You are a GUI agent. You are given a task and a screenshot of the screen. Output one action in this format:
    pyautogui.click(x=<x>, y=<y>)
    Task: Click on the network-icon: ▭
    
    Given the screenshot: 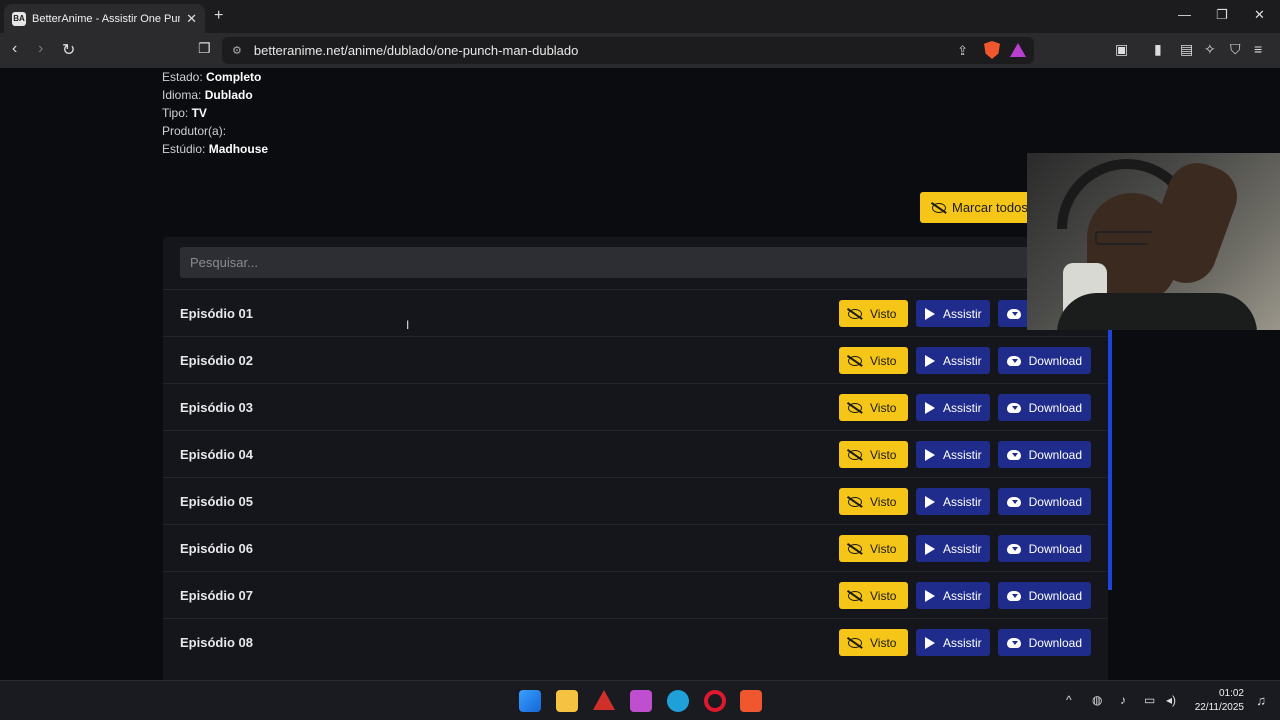 What is the action you would take?
    pyautogui.click(x=1149, y=700)
    